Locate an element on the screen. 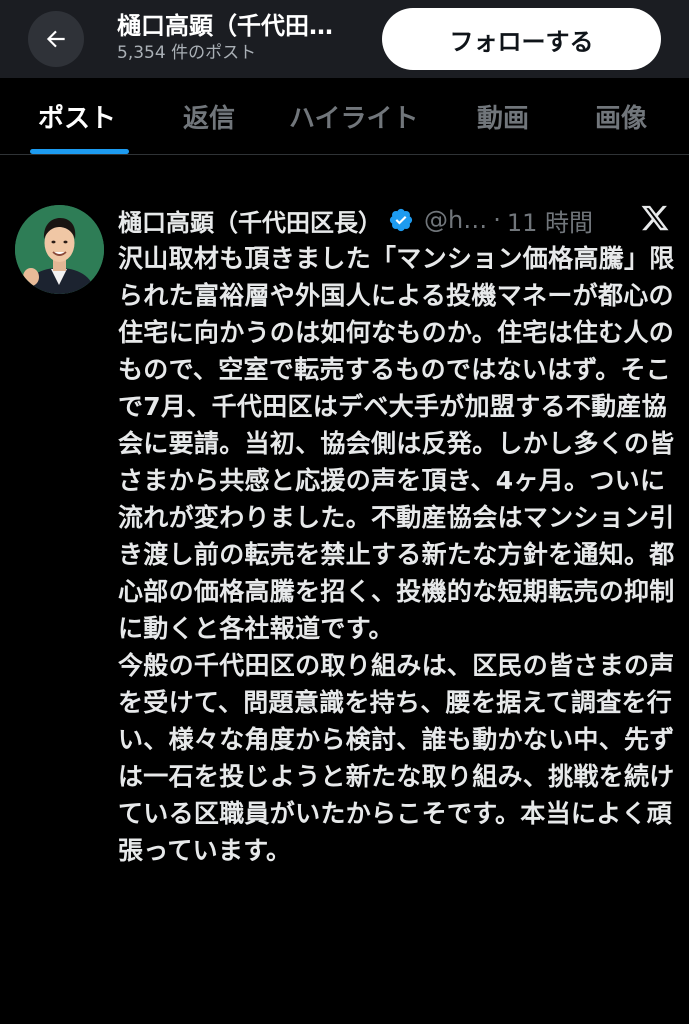 The image size is (689, 1024). post-timestamp: 11 時間 is located at coordinates (550, 220).